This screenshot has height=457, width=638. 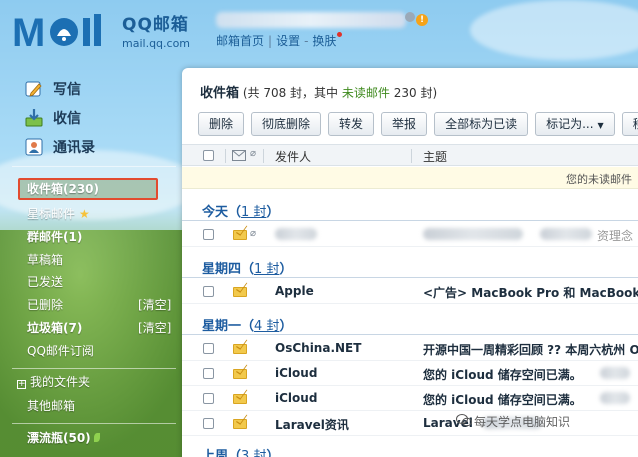 What do you see at coordinates (615, 236) in the screenshot?
I see `mail-preview-tail: 资理念` at bounding box center [615, 236].